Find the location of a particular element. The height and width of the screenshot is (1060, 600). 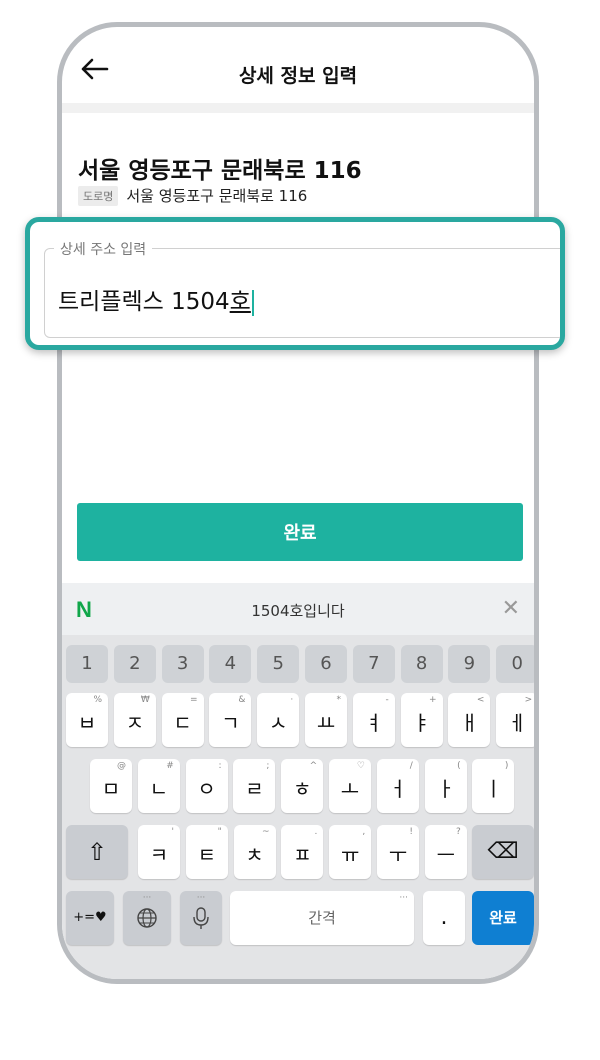

number-key-6: 6 is located at coordinates (326, 664).